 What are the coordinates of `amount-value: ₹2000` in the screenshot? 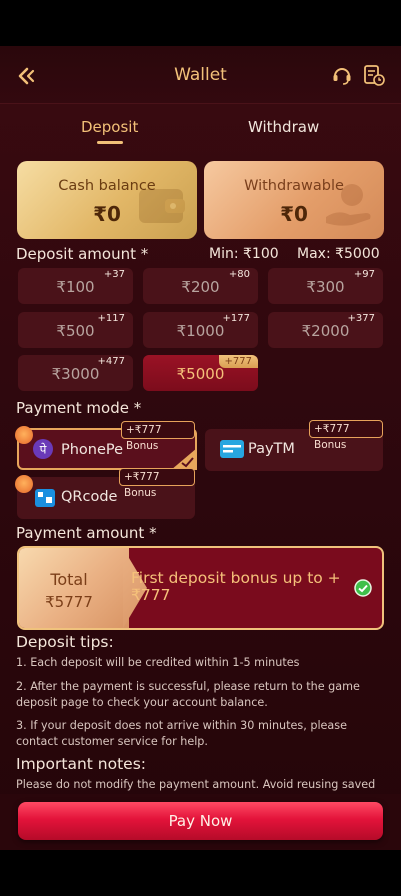 It's located at (325, 331).